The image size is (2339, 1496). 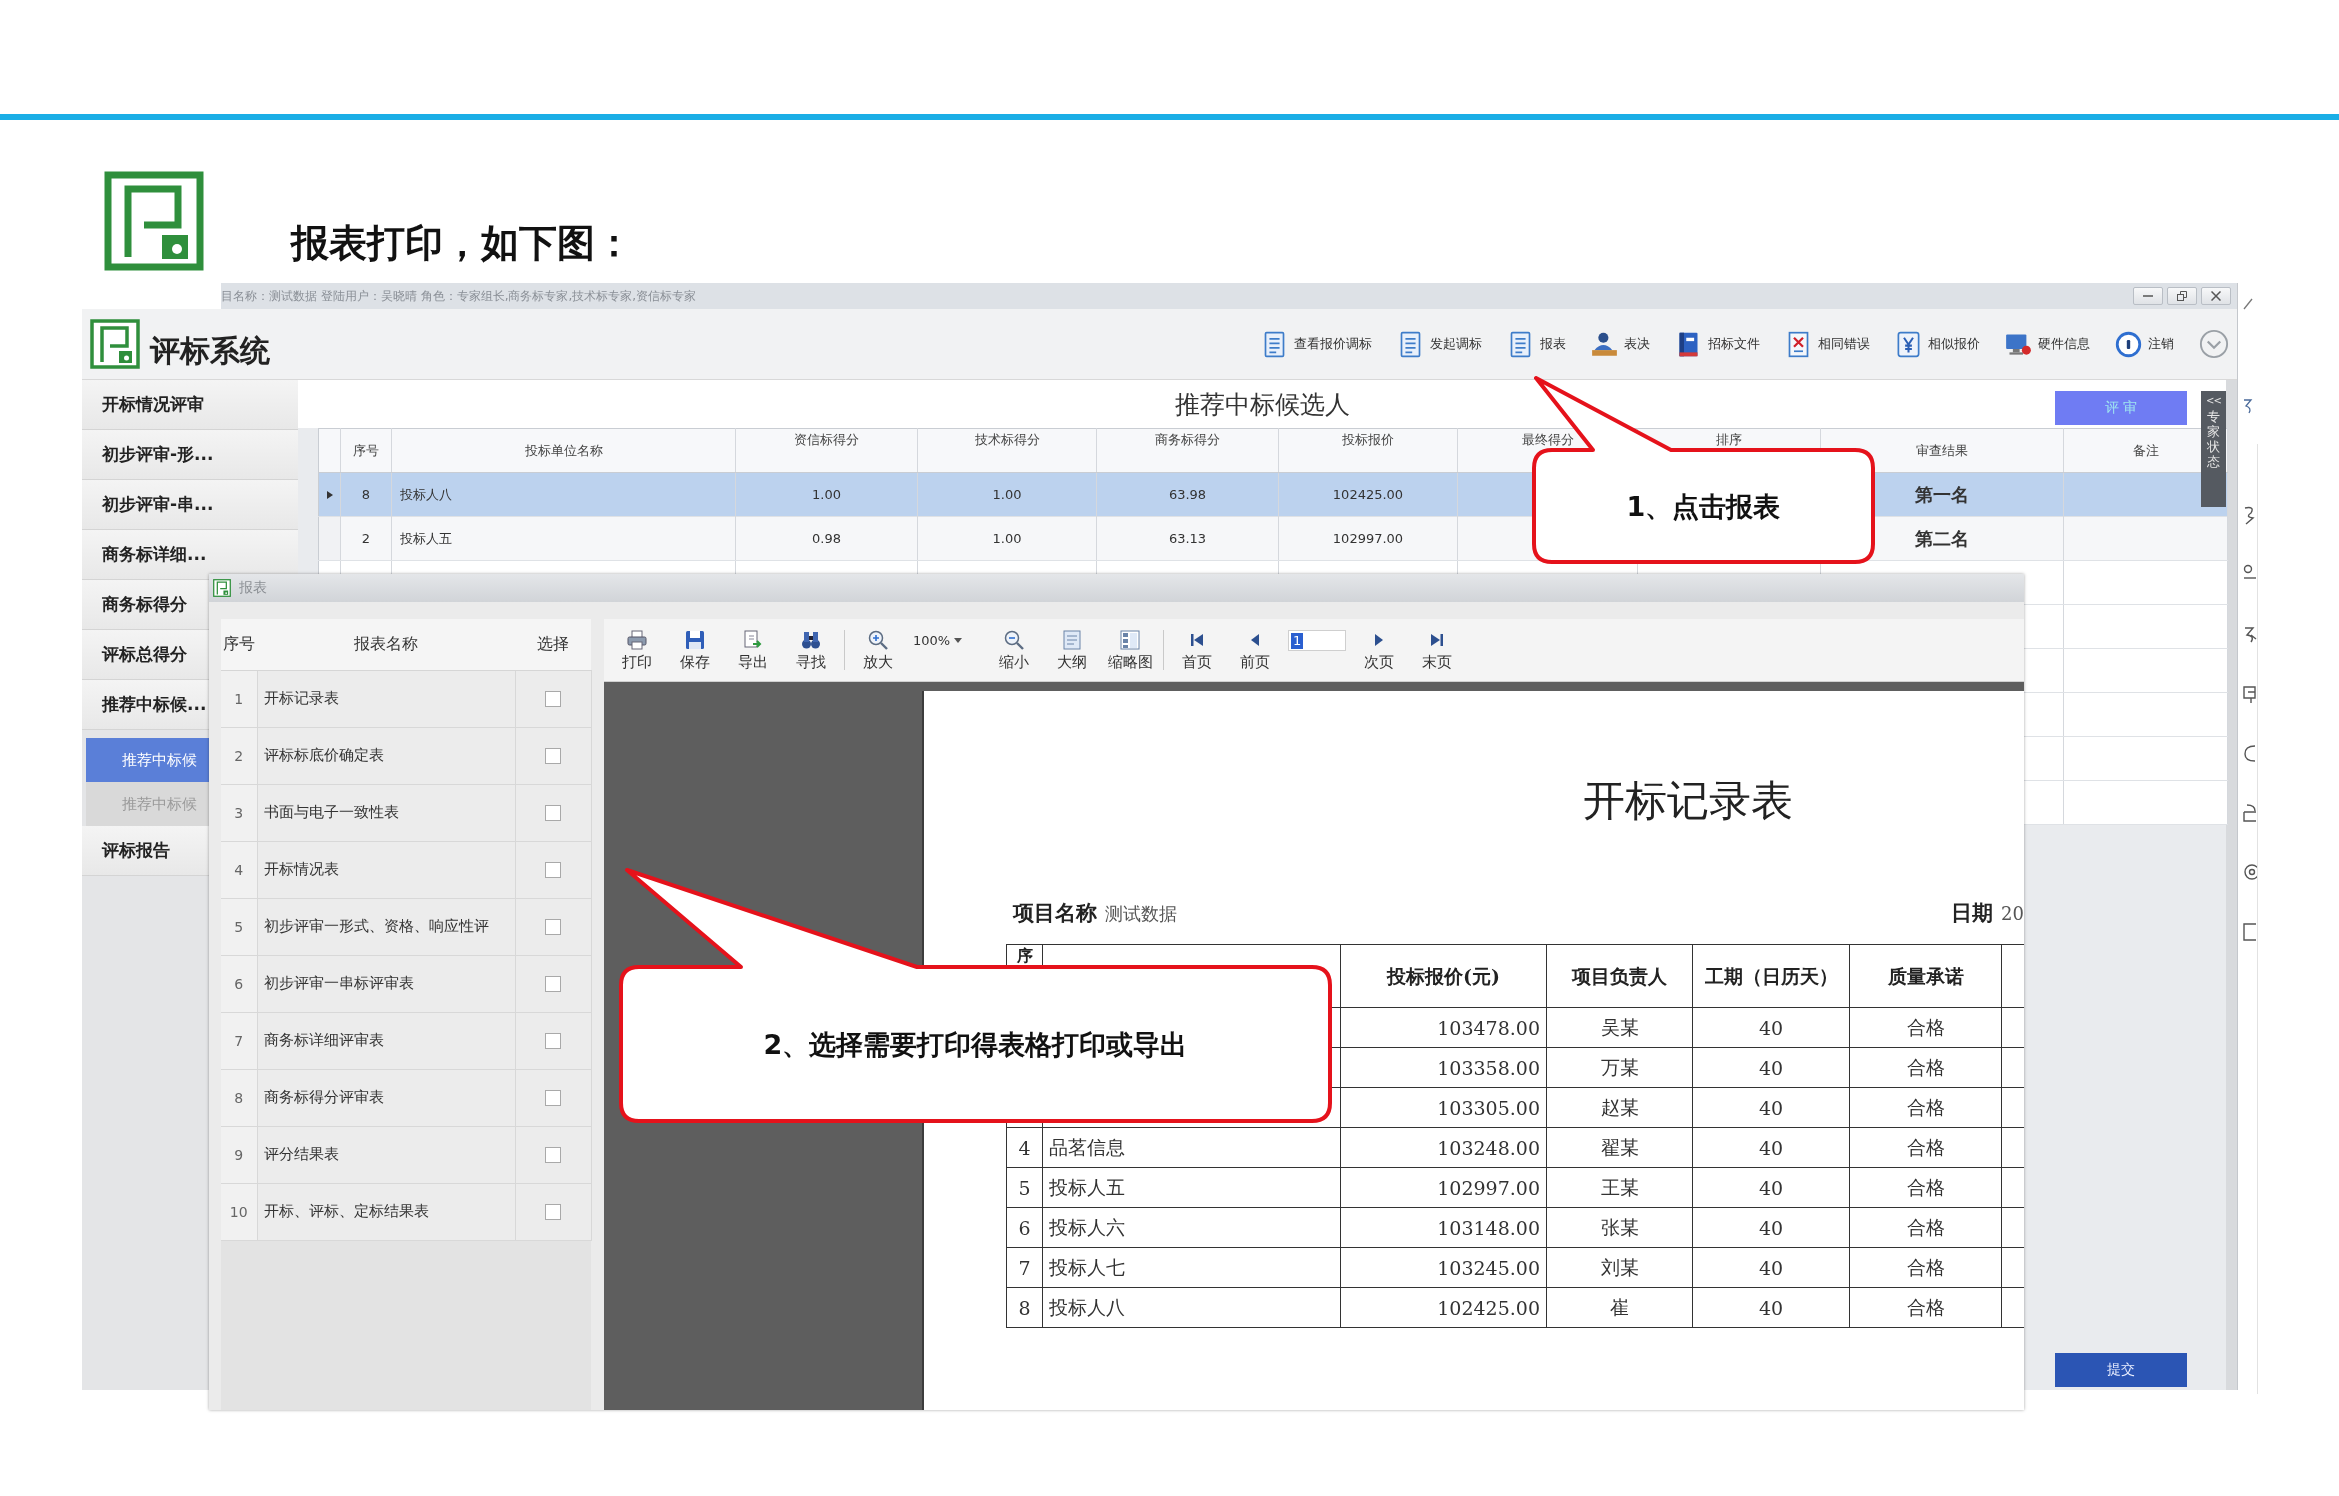 I want to click on table-cell: 合格, so click(x=1925, y=1187).